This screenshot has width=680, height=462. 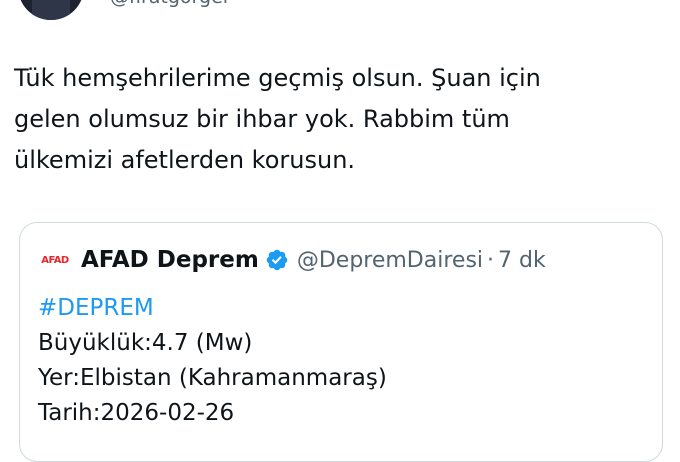 I want to click on quoted-author-handle: @DepremDairesi, so click(x=390, y=260).